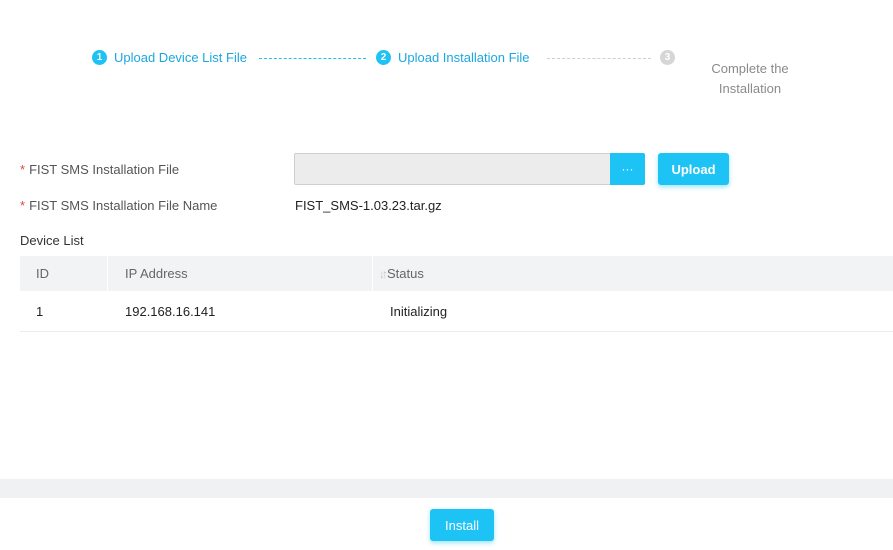  I want to click on step-label-2: Upload Installation File, so click(464, 57).